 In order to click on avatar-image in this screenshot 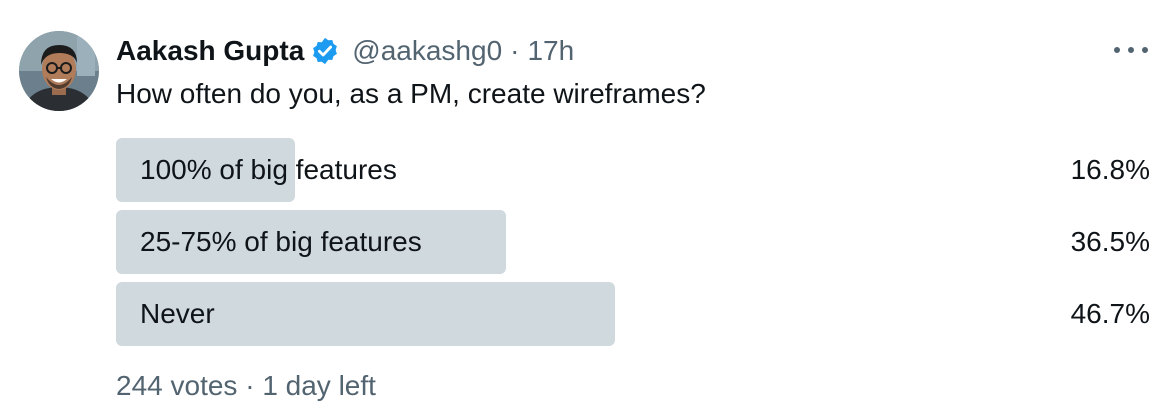, I will do `click(59, 71)`.